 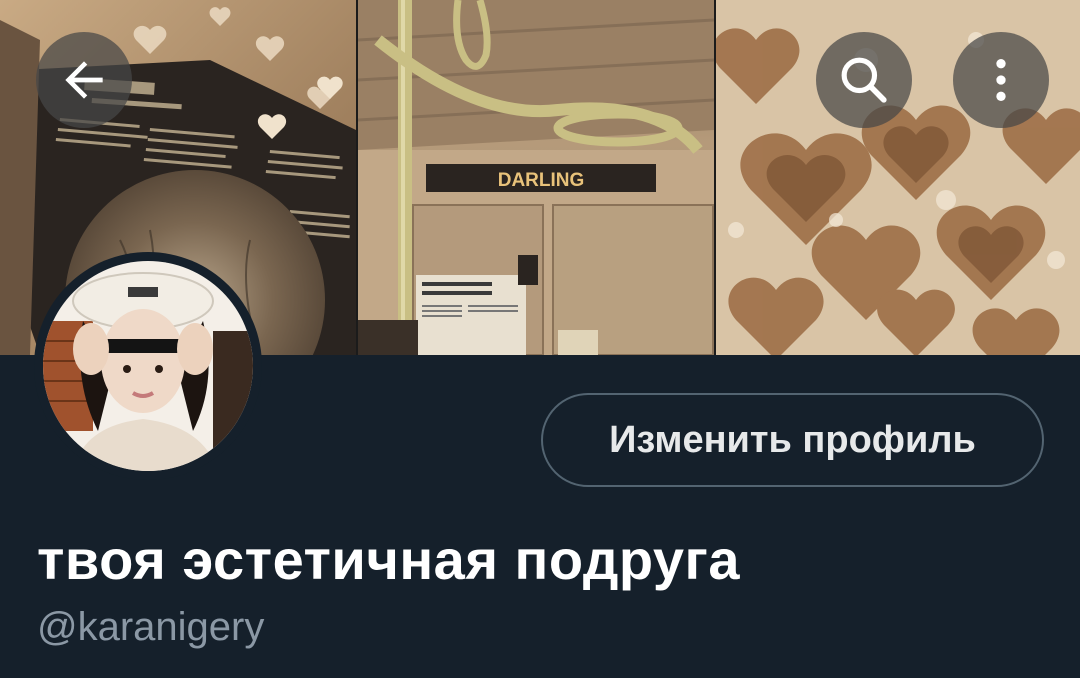 What do you see at coordinates (388, 559) in the screenshot?
I see `display-name: твоя эстетичная подруга` at bounding box center [388, 559].